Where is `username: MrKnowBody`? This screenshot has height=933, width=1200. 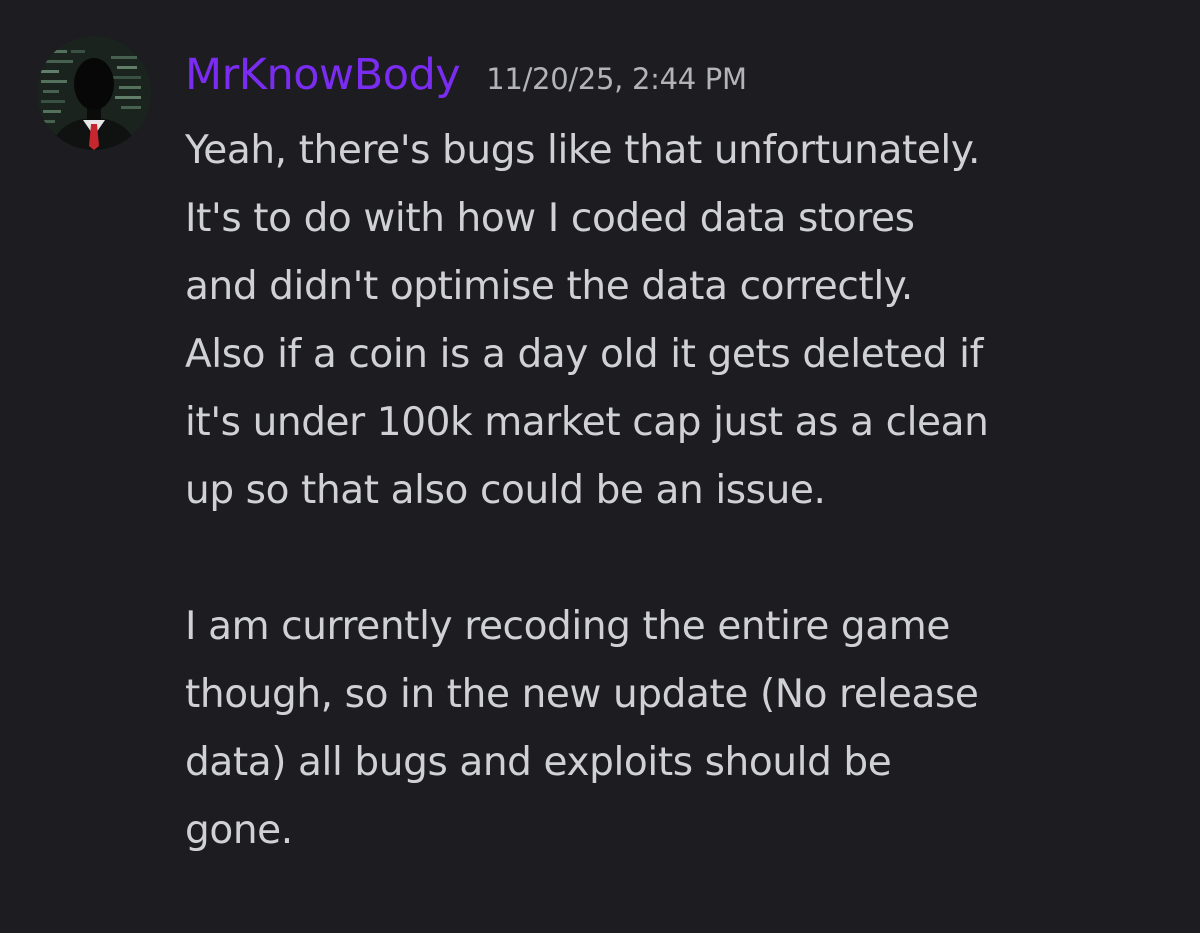
username: MrKnowBody is located at coordinates (323, 75).